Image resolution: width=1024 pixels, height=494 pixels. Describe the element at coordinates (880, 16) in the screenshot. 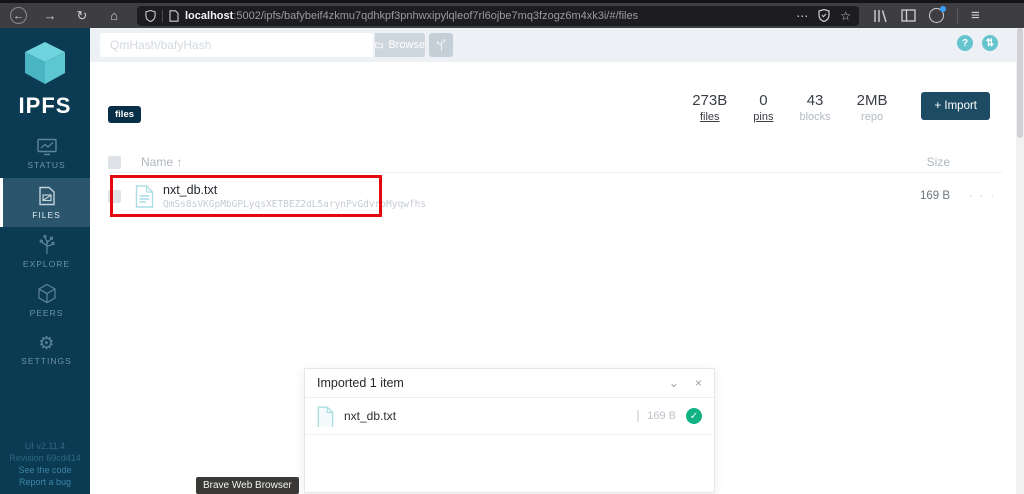

I see `library-icon` at that location.